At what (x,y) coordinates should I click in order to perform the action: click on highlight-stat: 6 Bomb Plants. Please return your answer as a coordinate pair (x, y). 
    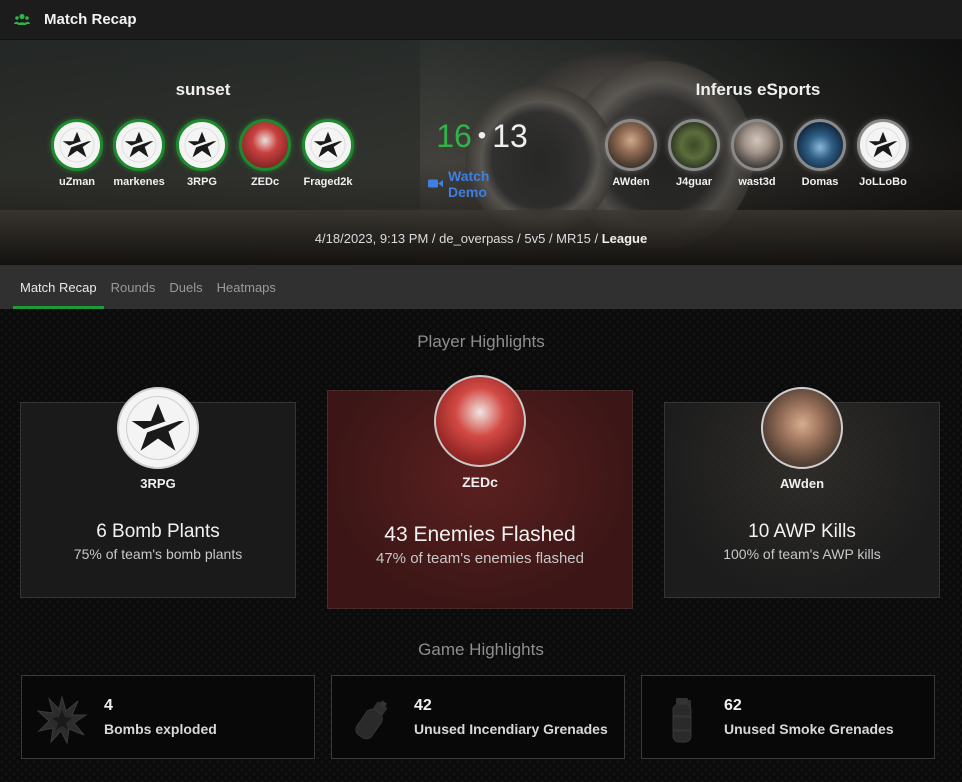
    Looking at the image, I should click on (158, 531).